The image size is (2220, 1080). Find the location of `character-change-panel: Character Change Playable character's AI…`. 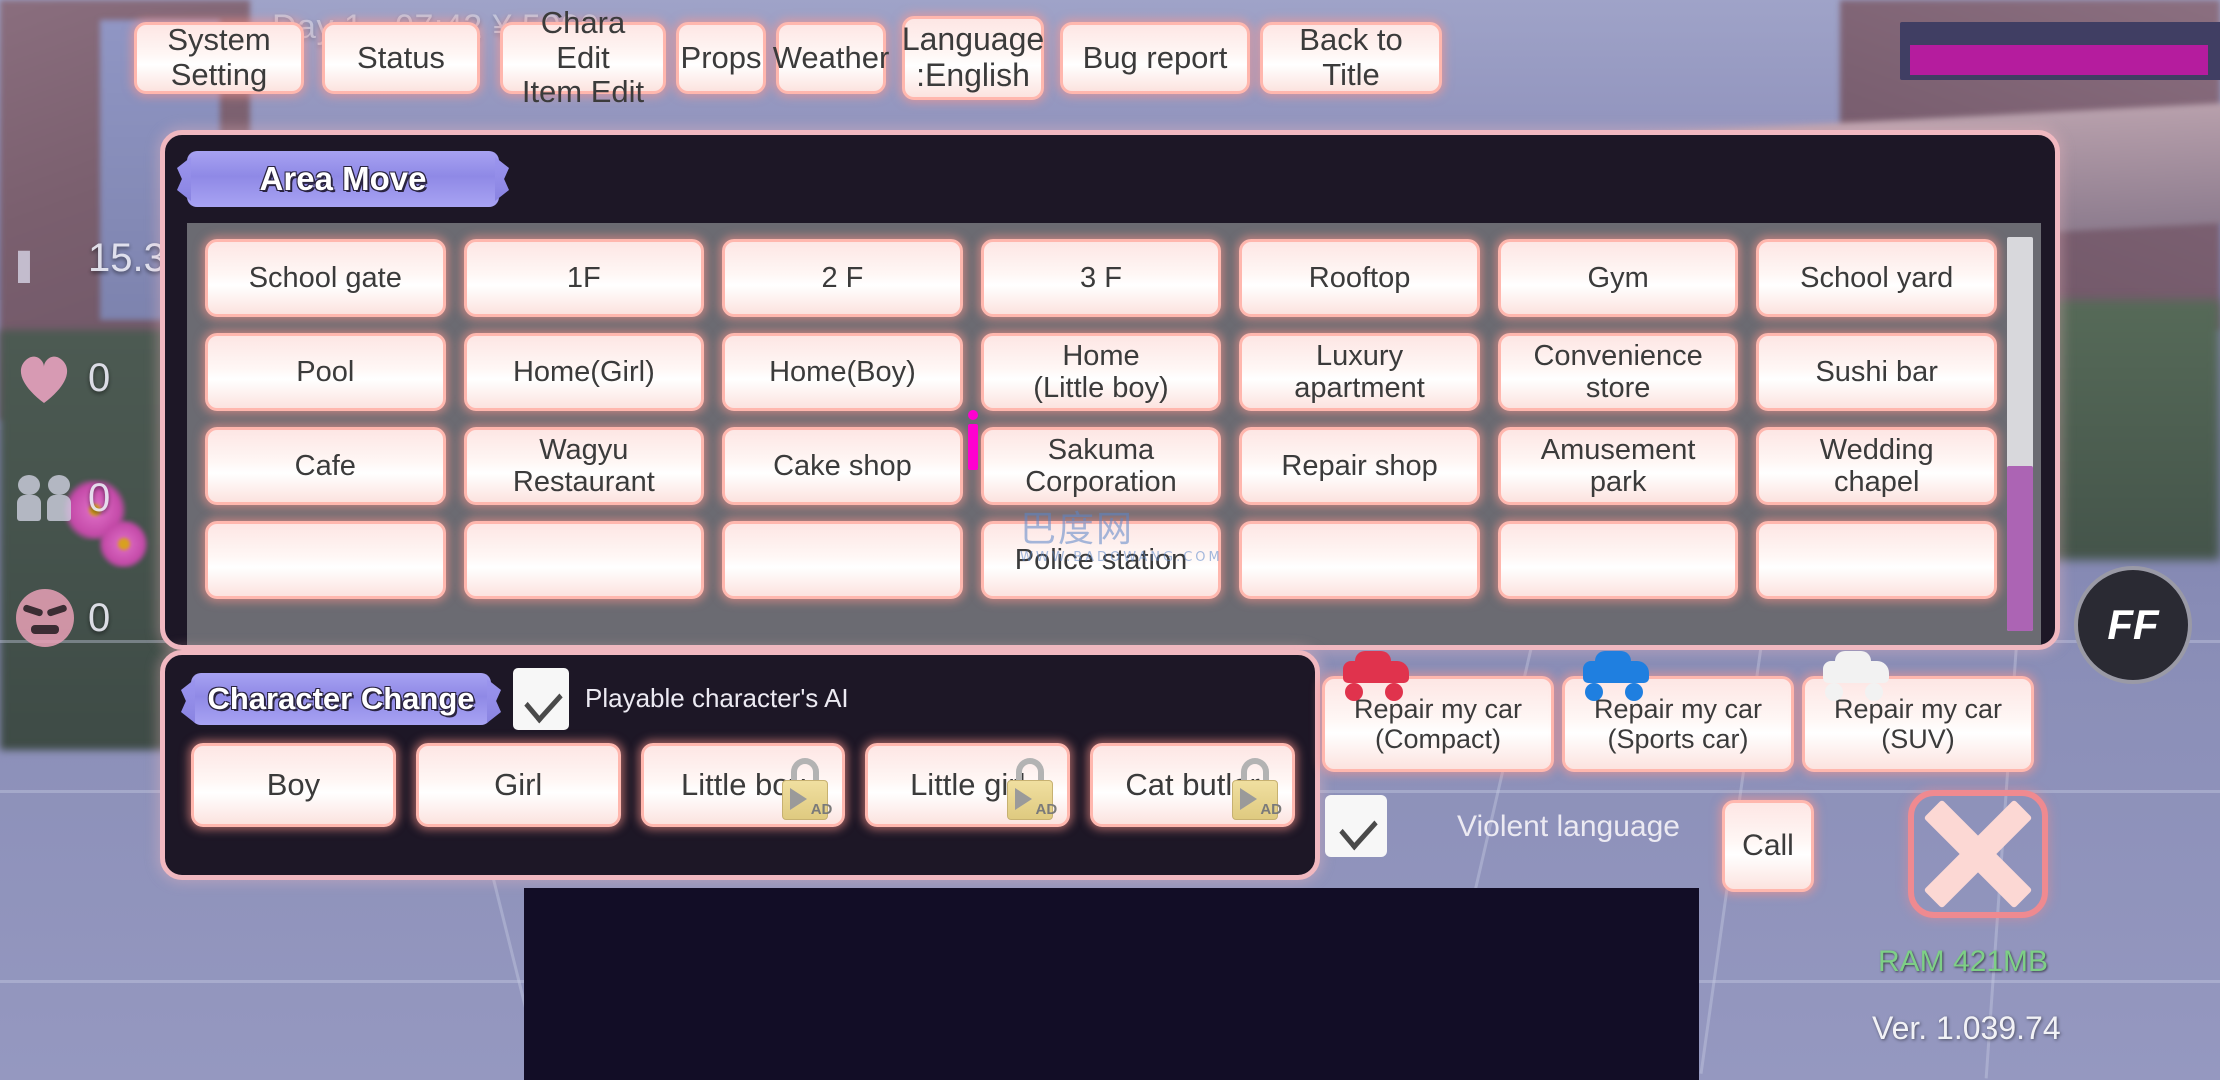

character-change-panel: Character Change Playable character's AI… is located at coordinates (740, 765).